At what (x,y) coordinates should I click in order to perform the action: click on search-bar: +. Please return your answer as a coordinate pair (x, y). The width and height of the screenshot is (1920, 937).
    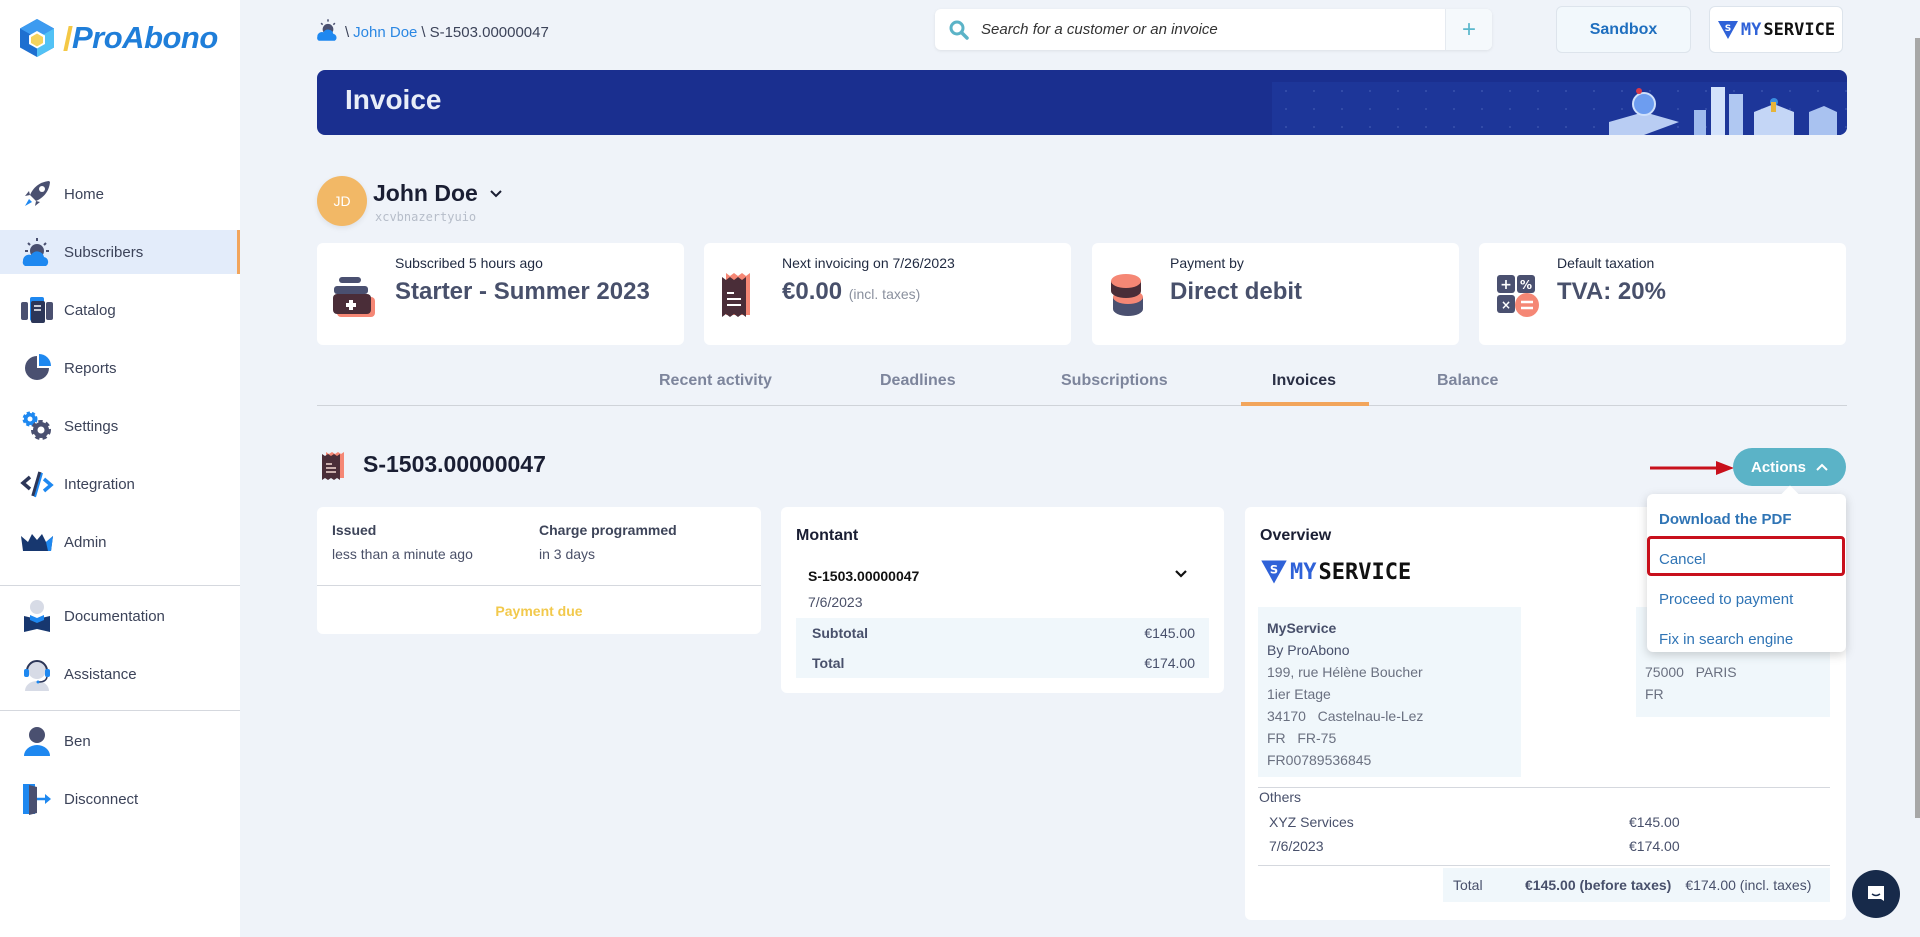
    Looking at the image, I should click on (1213, 29).